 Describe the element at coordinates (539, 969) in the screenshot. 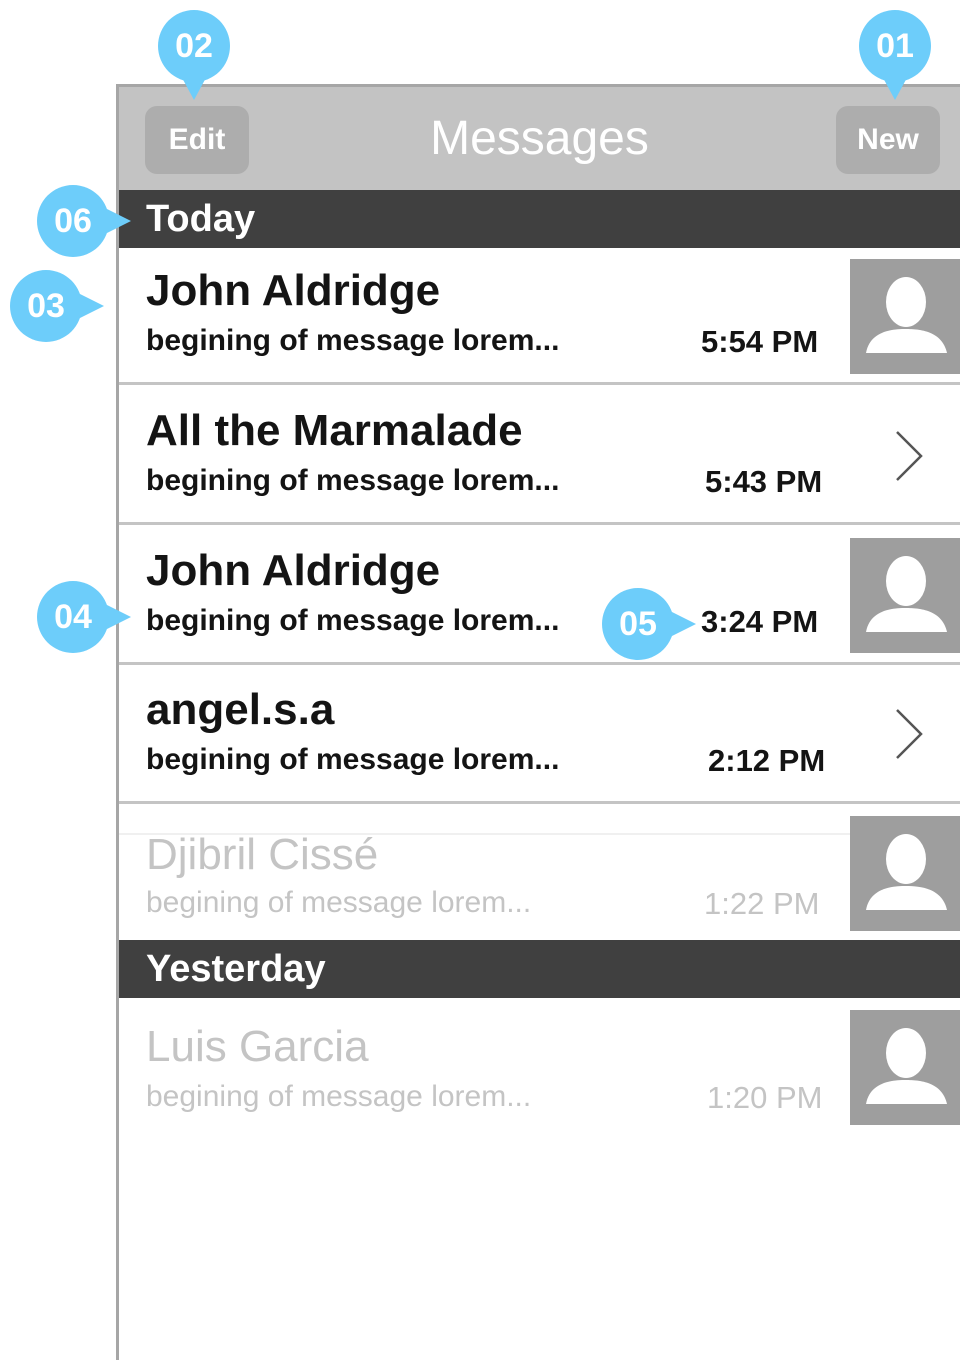

I see `section-header-yesterday: Yesterday` at that location.